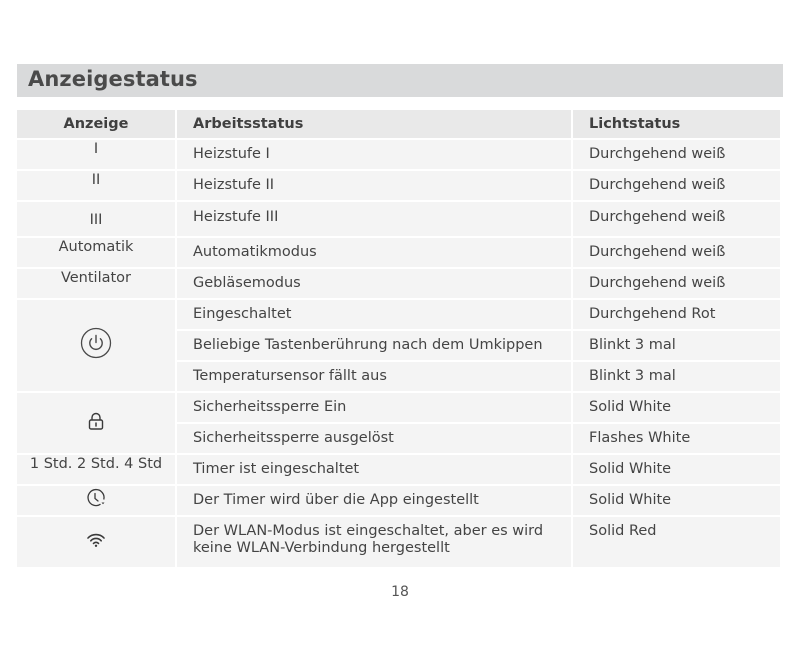 Image resolution: width=800 pixels, height=663 pixels. I want to click on cell-arbeitsstatus: Eingeschaltet, so click(374, 314).